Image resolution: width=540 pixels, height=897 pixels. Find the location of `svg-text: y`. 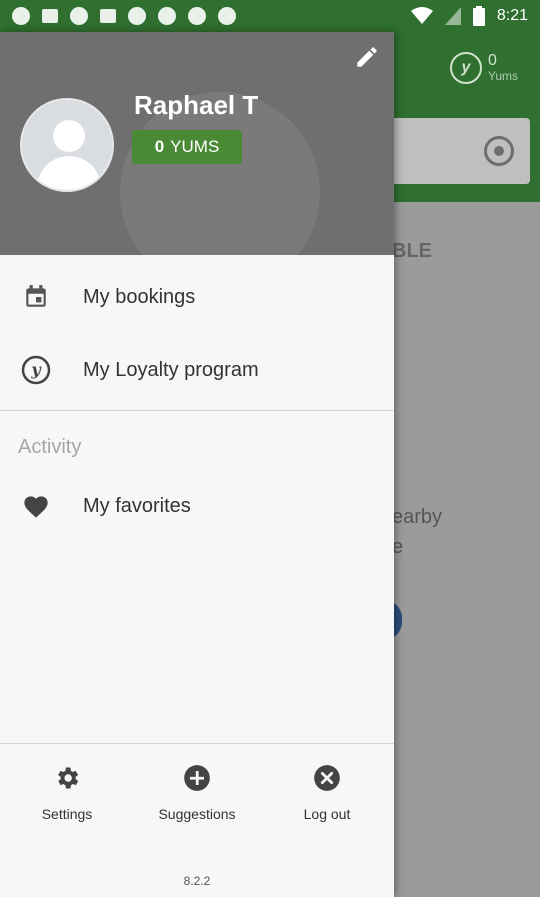

svg-text: y is located at coordinates (36, 369).